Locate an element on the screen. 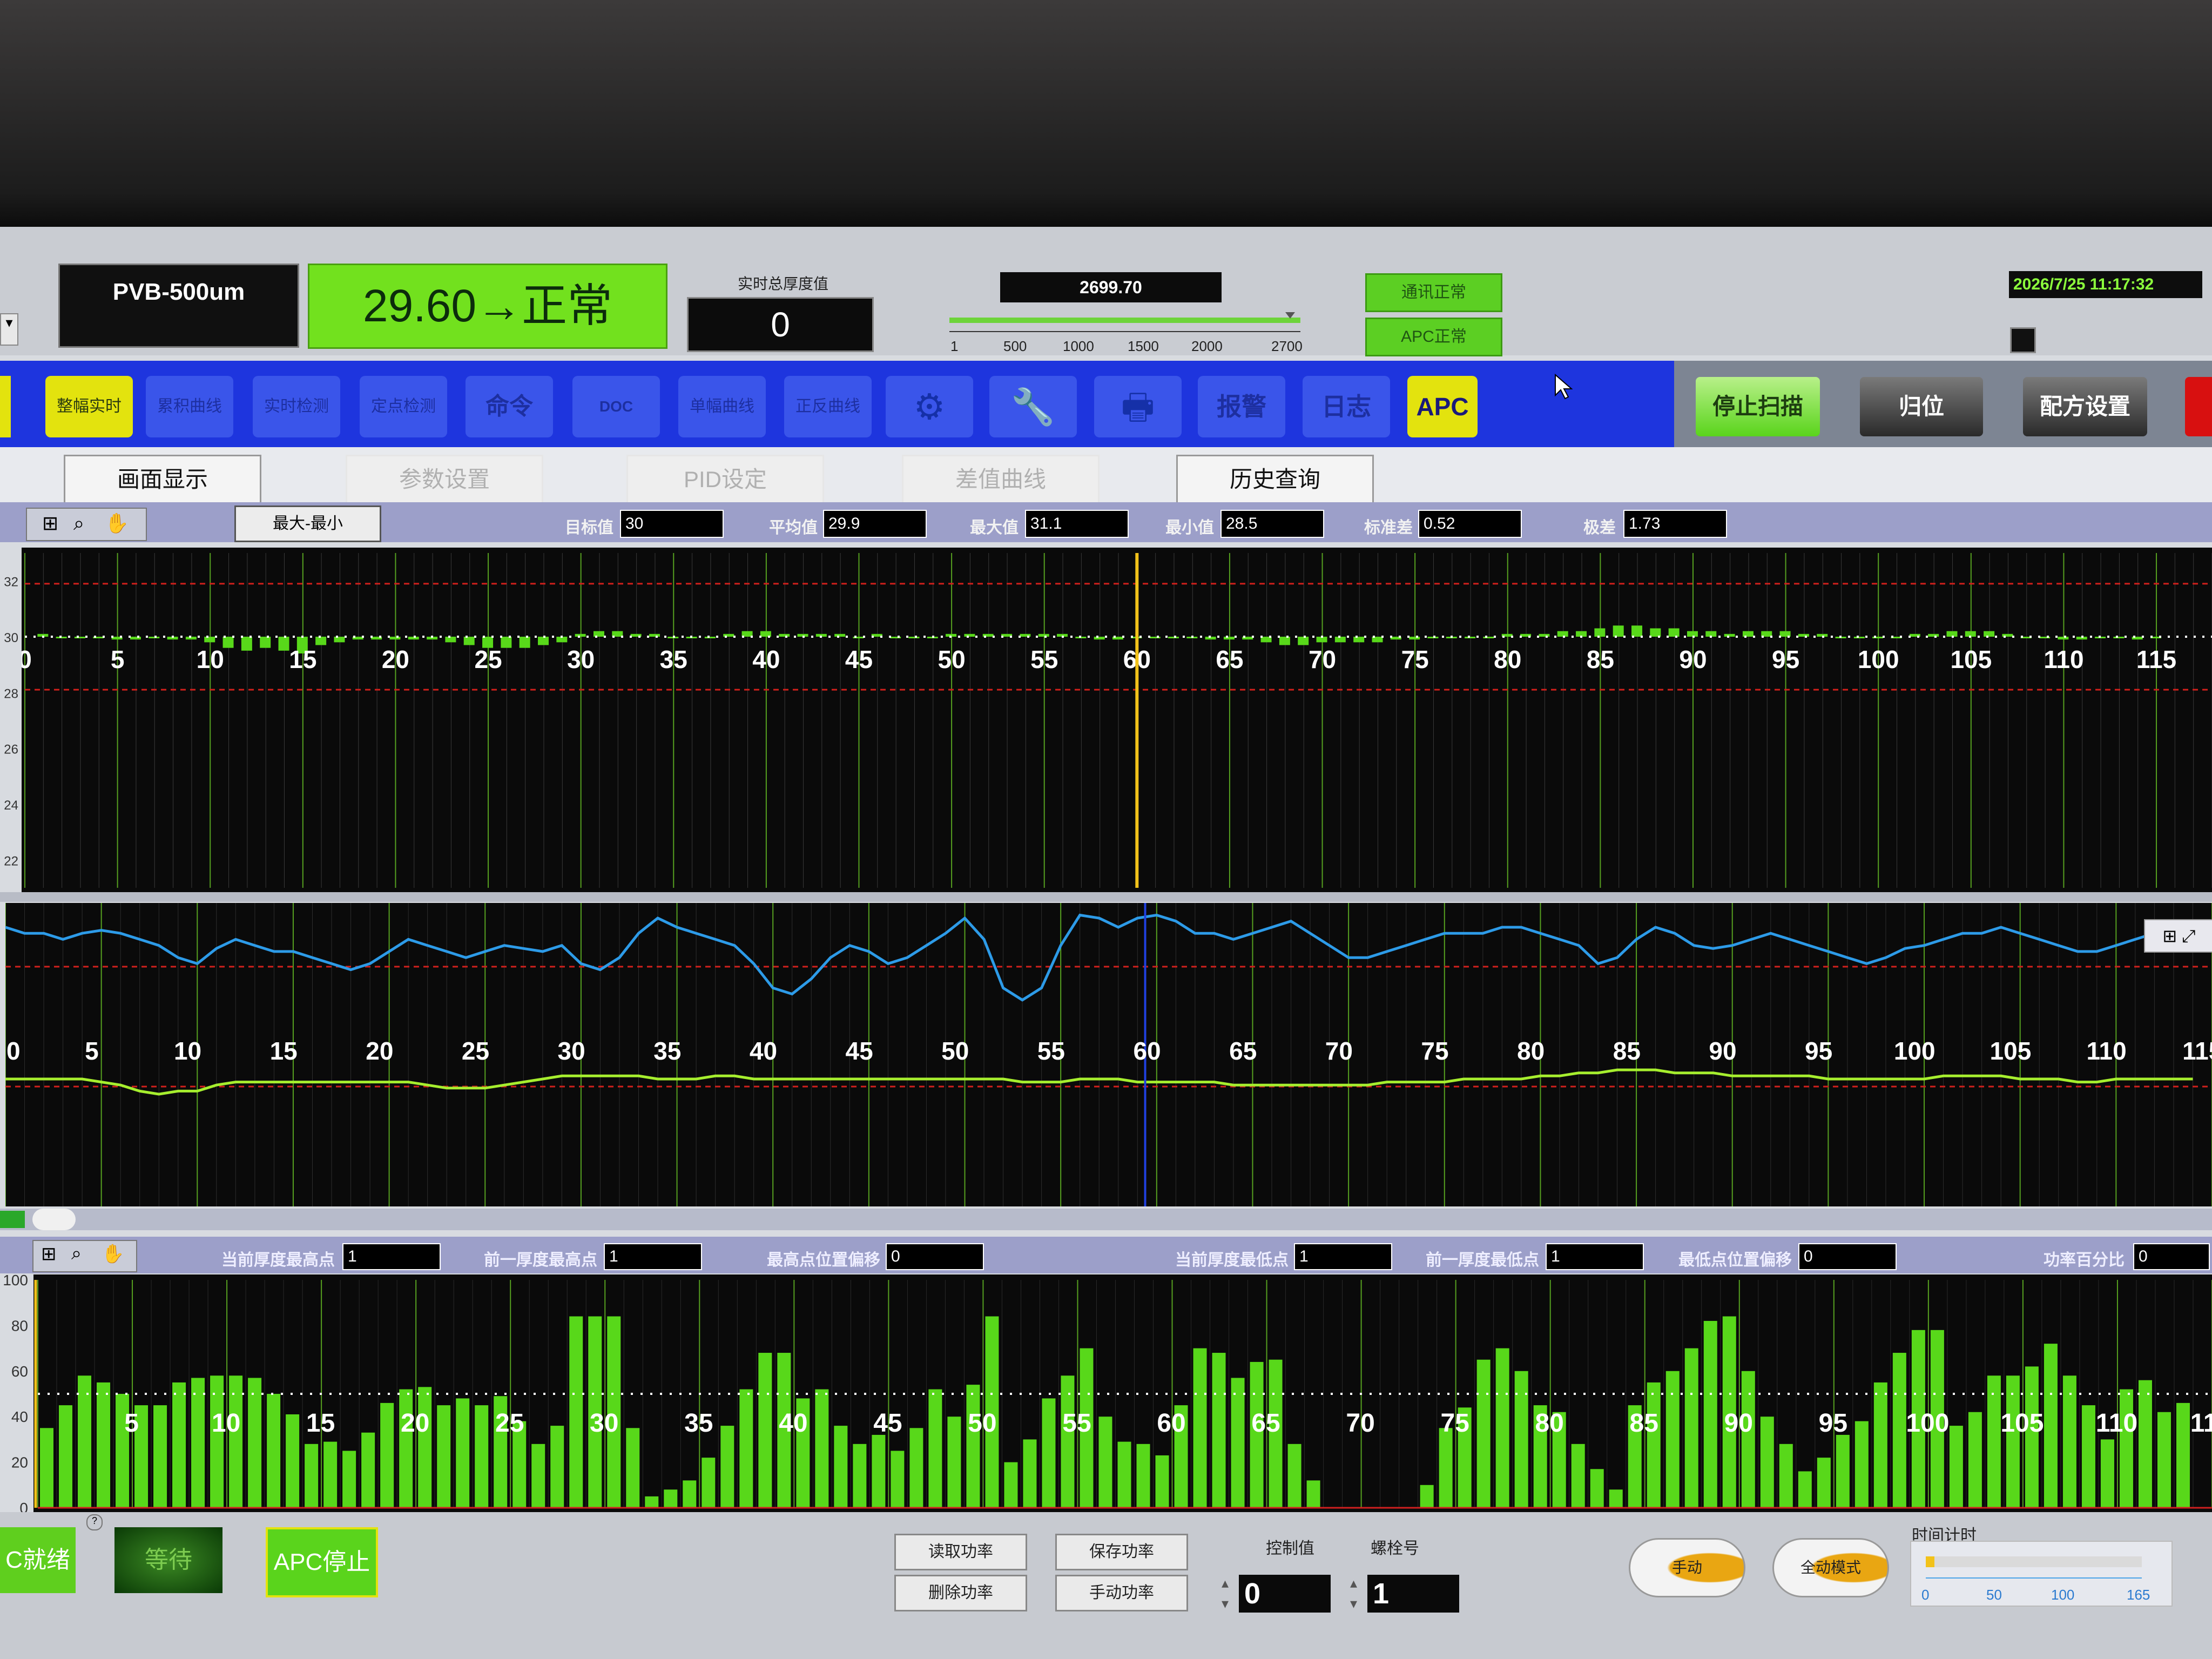 The height and width of the screenshot is (1659, 2212). print-button: 🖶 is located at coordinates (1138, 406).